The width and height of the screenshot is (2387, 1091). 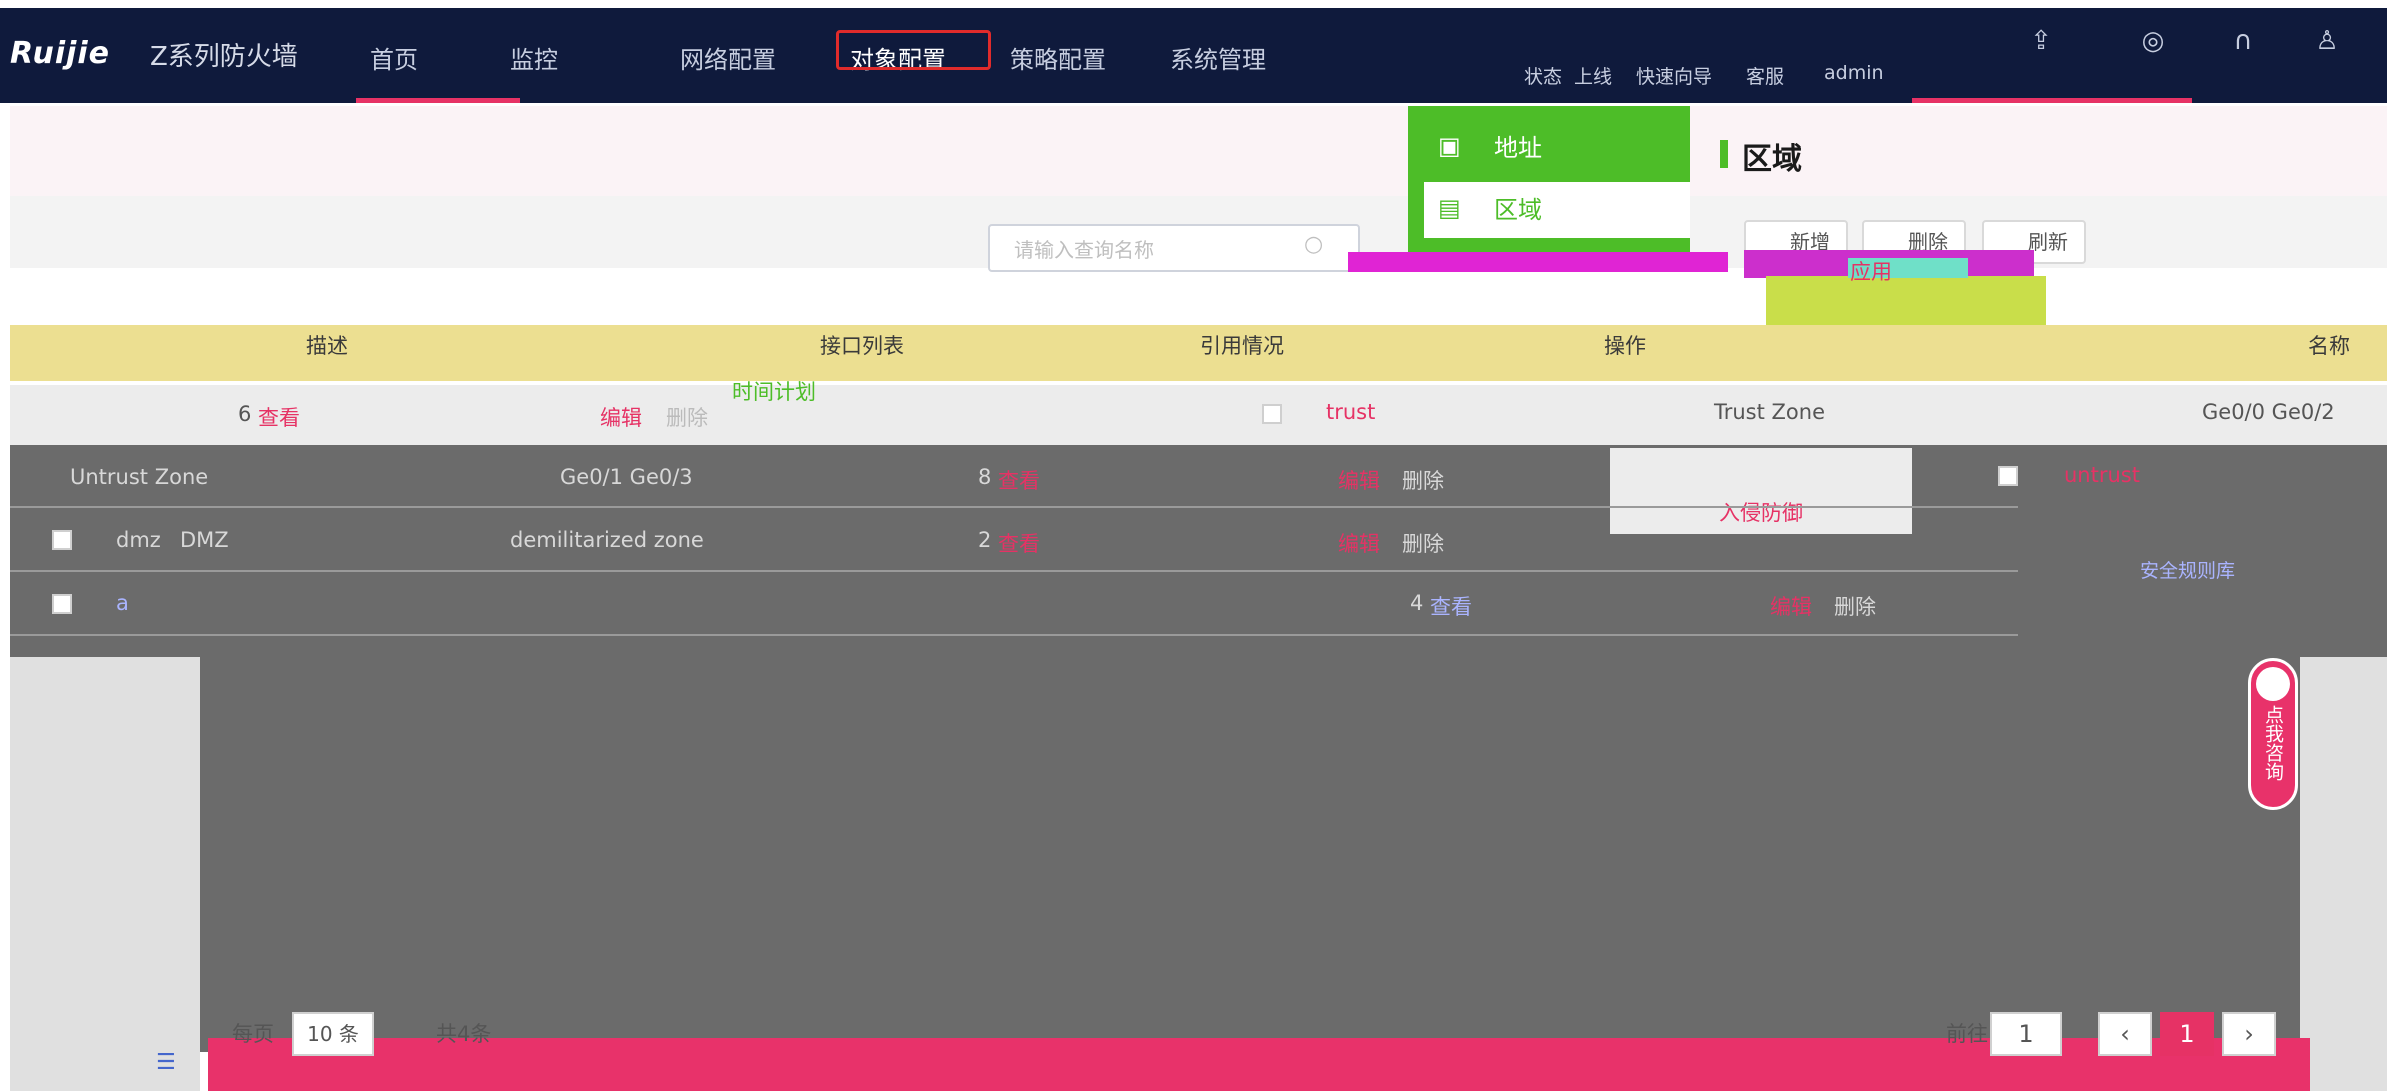 I want to click on ref-count: 6, so click(x=245, y=414).